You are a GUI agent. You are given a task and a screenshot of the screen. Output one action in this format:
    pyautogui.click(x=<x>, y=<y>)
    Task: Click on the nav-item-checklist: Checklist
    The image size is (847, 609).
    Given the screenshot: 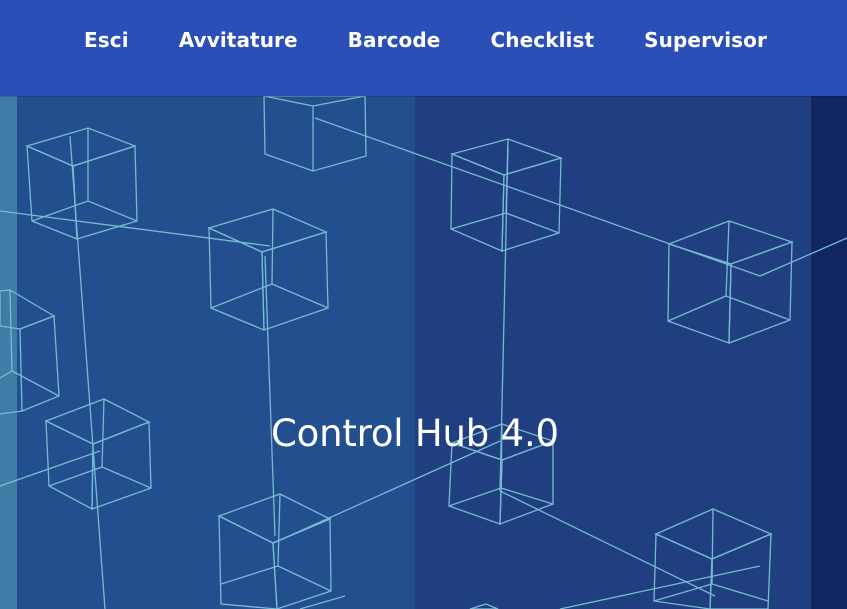 What is the action you would take?
    pyautogui.click(x=542, y=40)
    